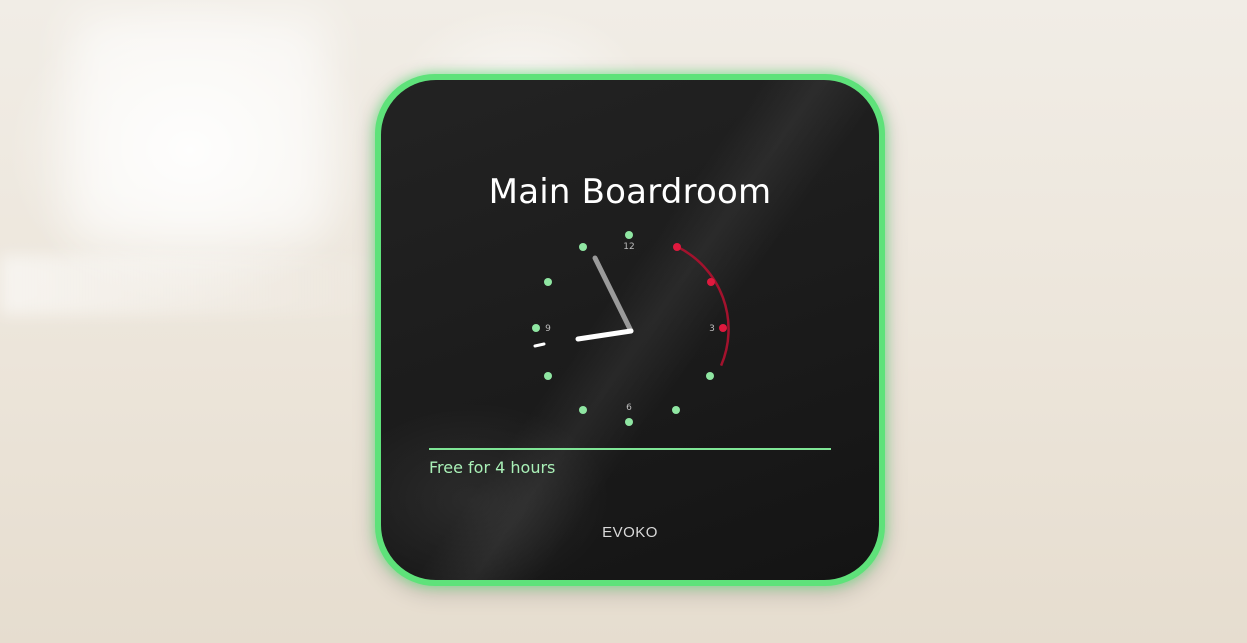 This screenshot has height=643, width=1247. I want to click on hour-dots-free, so click(623, 328).